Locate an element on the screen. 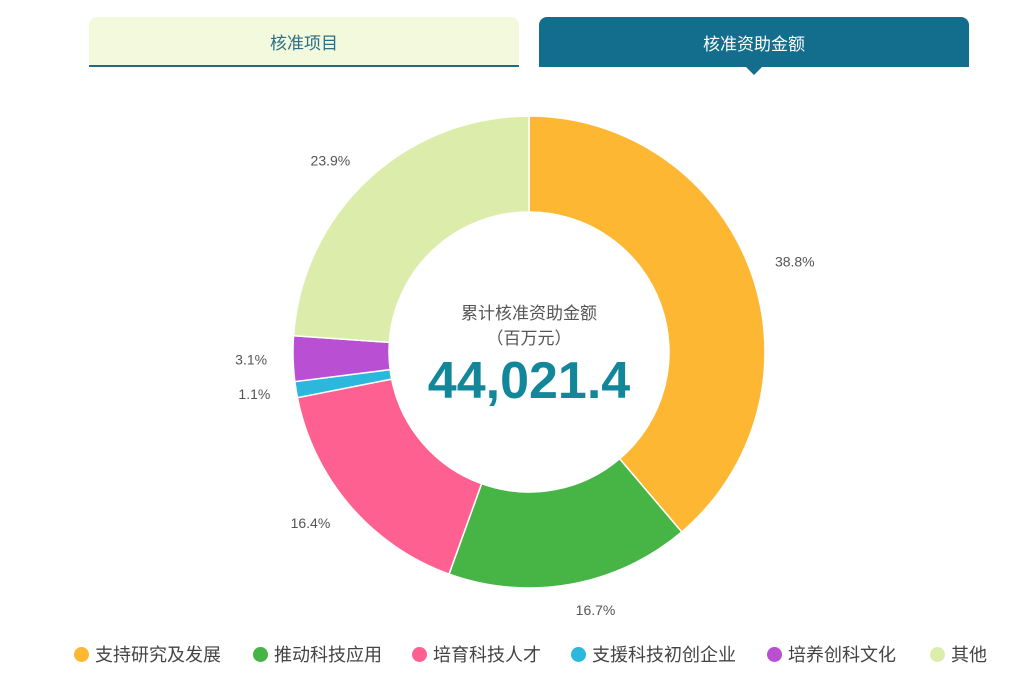 The image size is (1029, 688). percent-label: 1.1% is located at coordinates (254, 394).